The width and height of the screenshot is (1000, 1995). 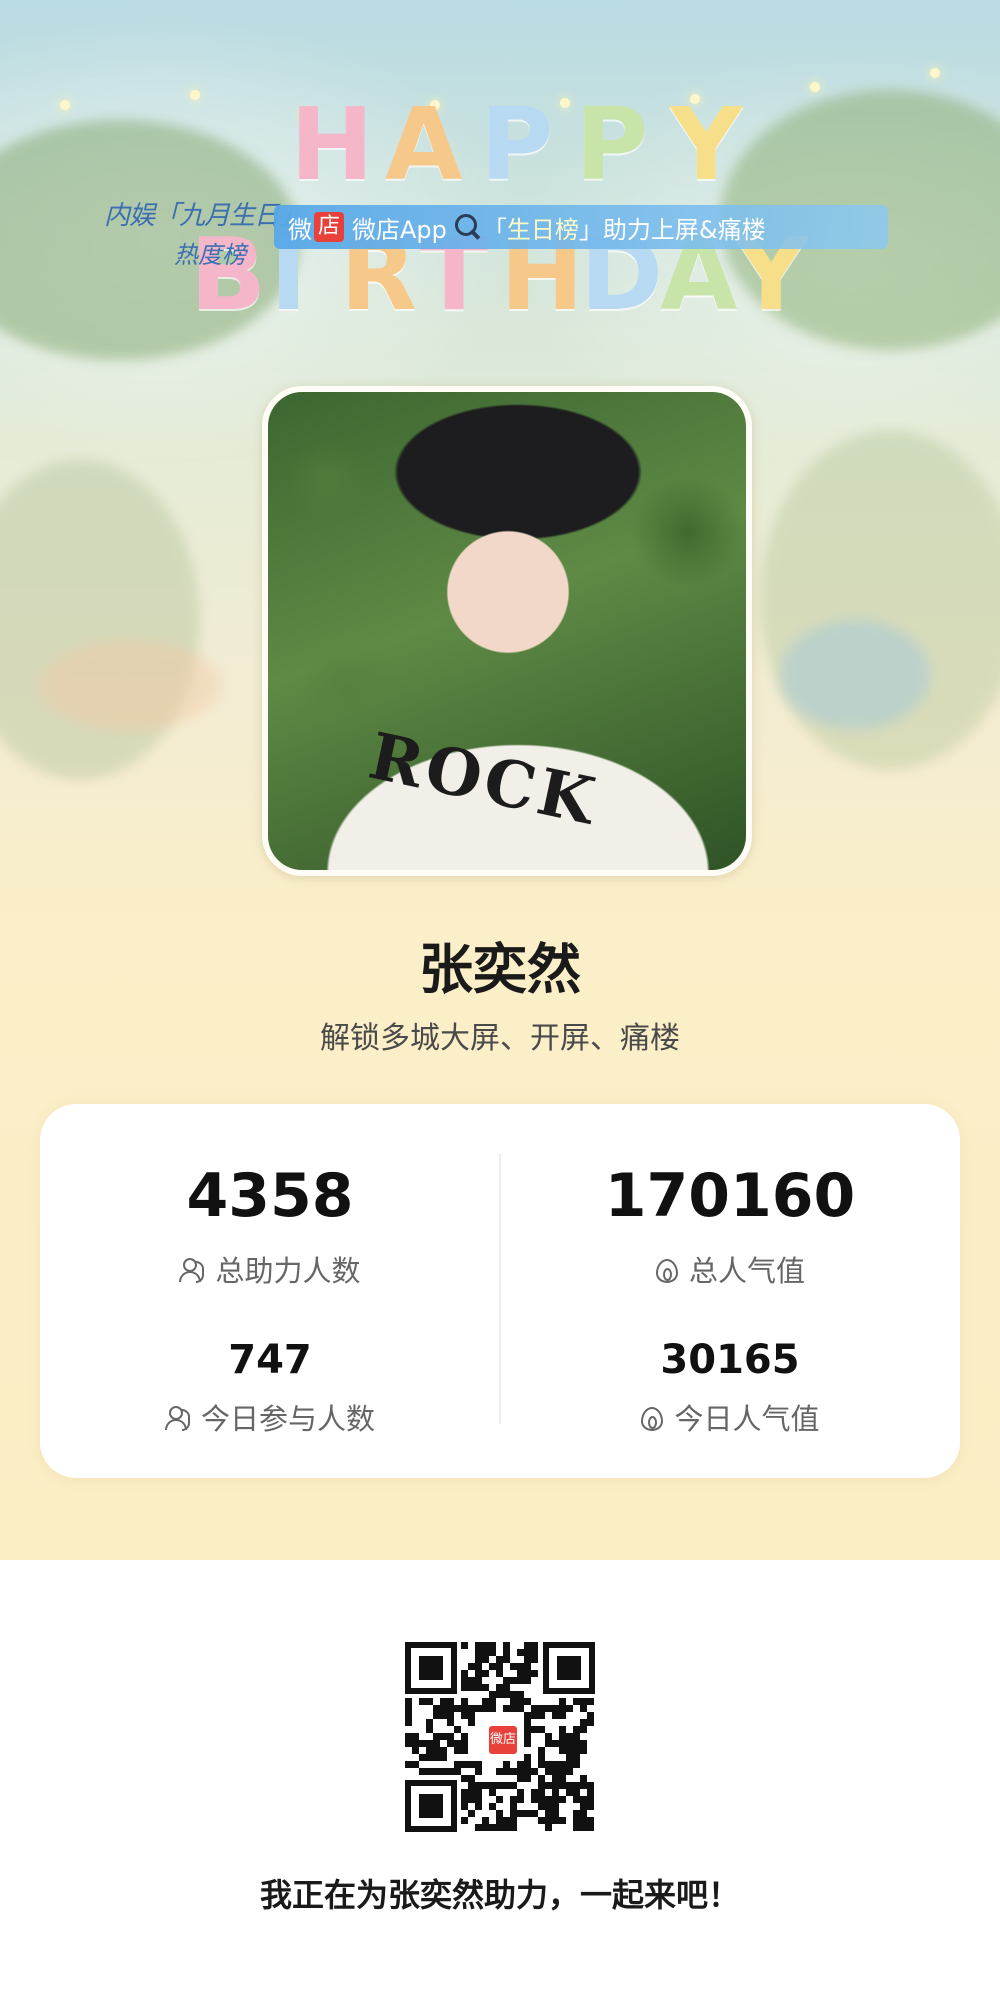 What do you see at coordinates (684, 229) in the screenshot?
I see `banner-action: 助力上屏&痛楼` at bounding box center [684, 229].